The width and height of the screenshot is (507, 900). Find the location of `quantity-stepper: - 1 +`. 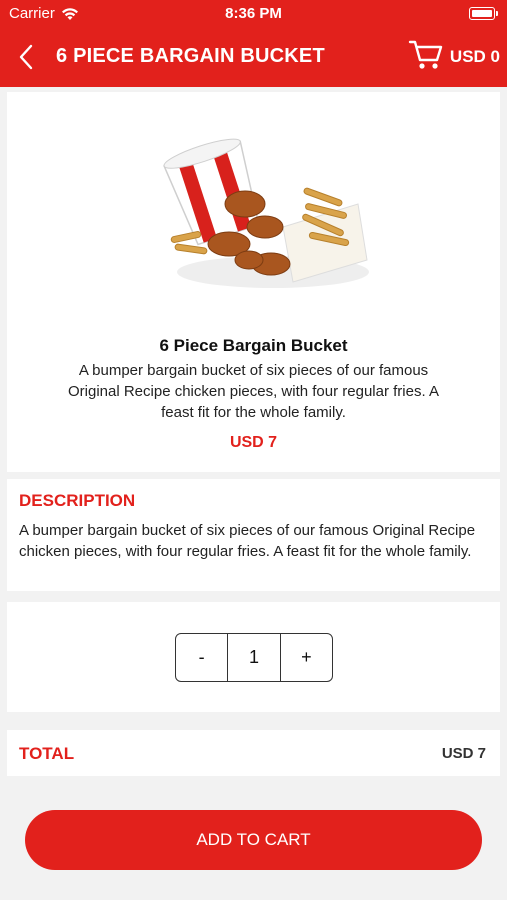

quantity-stepper: - 1 + is located at coordinates (254, 657).